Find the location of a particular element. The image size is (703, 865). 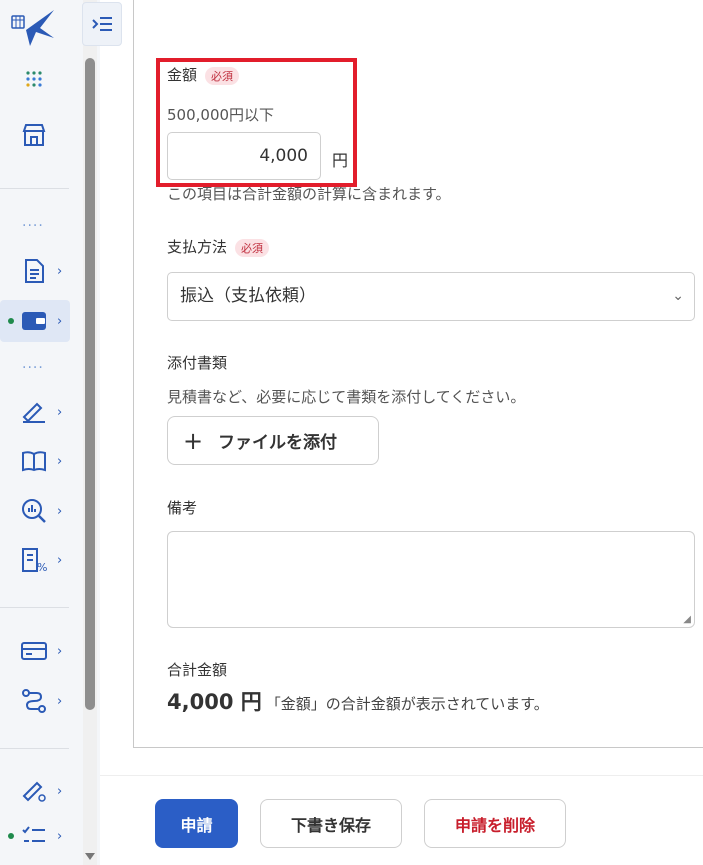

scroll-down-arrow-icon is located at coordinates (90, 856).